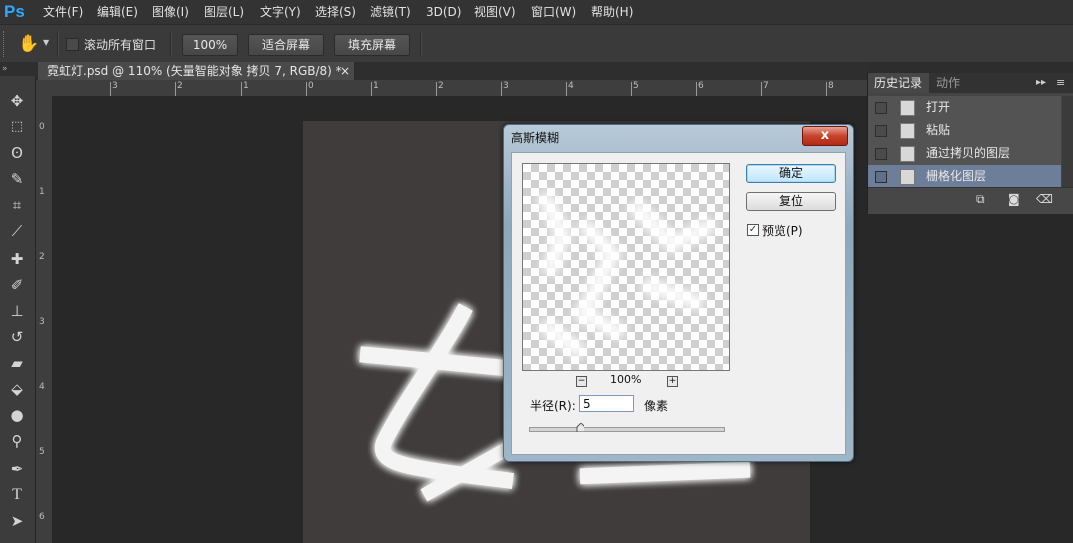  I want to click on history-item: 粘贴, so click(964, 131).